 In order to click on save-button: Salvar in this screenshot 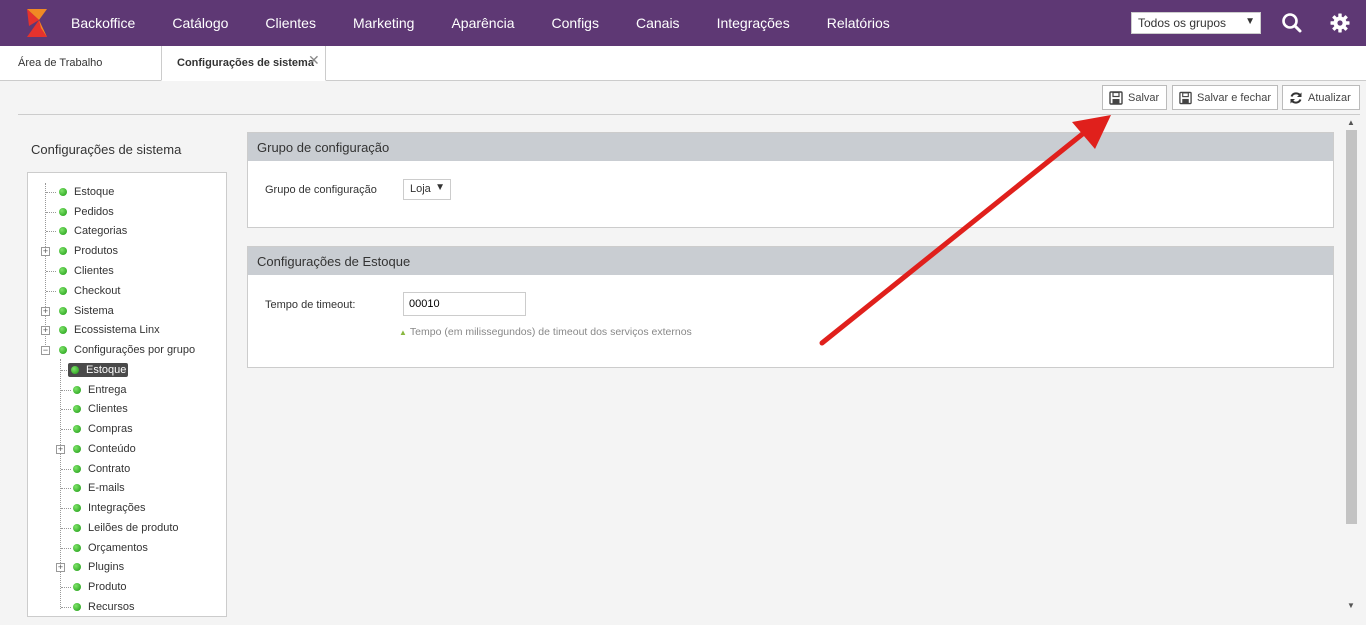, I will do `click(1134, 97)`.